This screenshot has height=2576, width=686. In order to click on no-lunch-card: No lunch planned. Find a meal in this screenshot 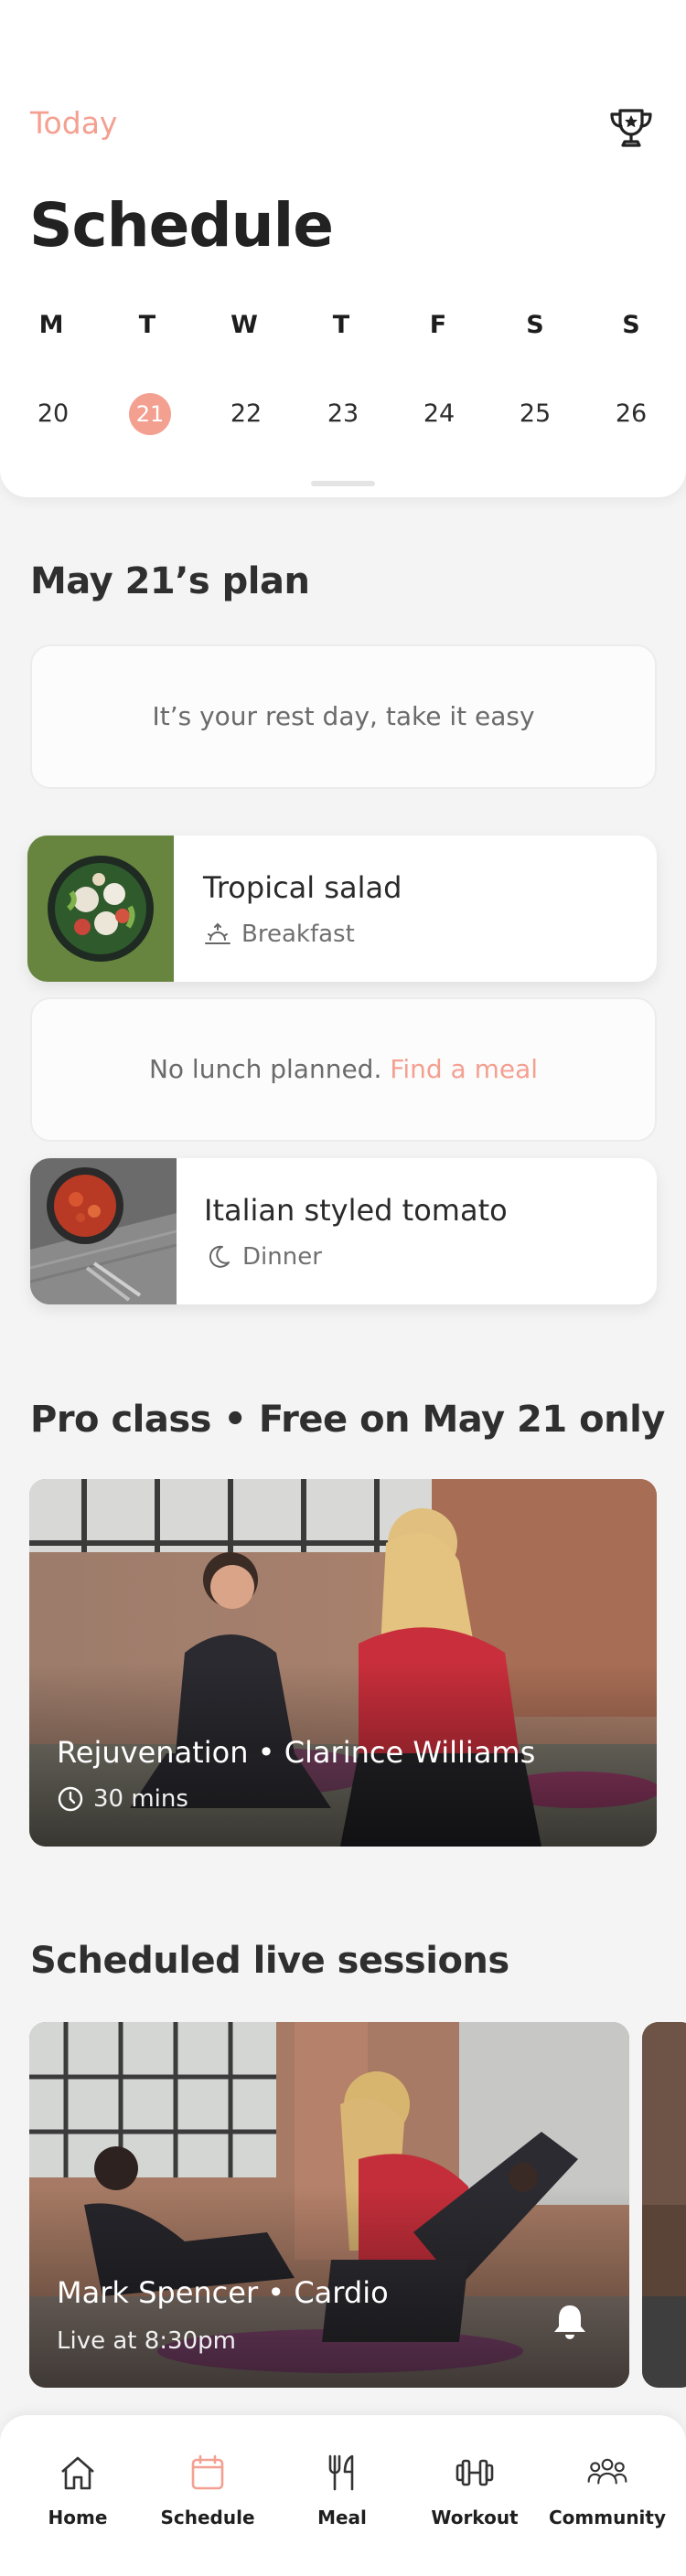, I will do `click(343, 1070)`.